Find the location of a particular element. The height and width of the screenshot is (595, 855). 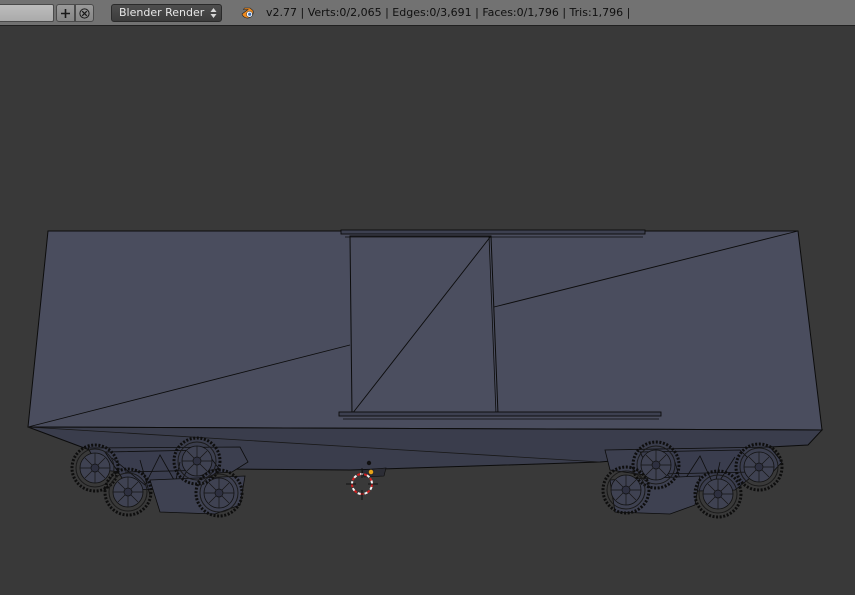

render-engine-dropdown: Blender Render is located at coordinates (166, 13).